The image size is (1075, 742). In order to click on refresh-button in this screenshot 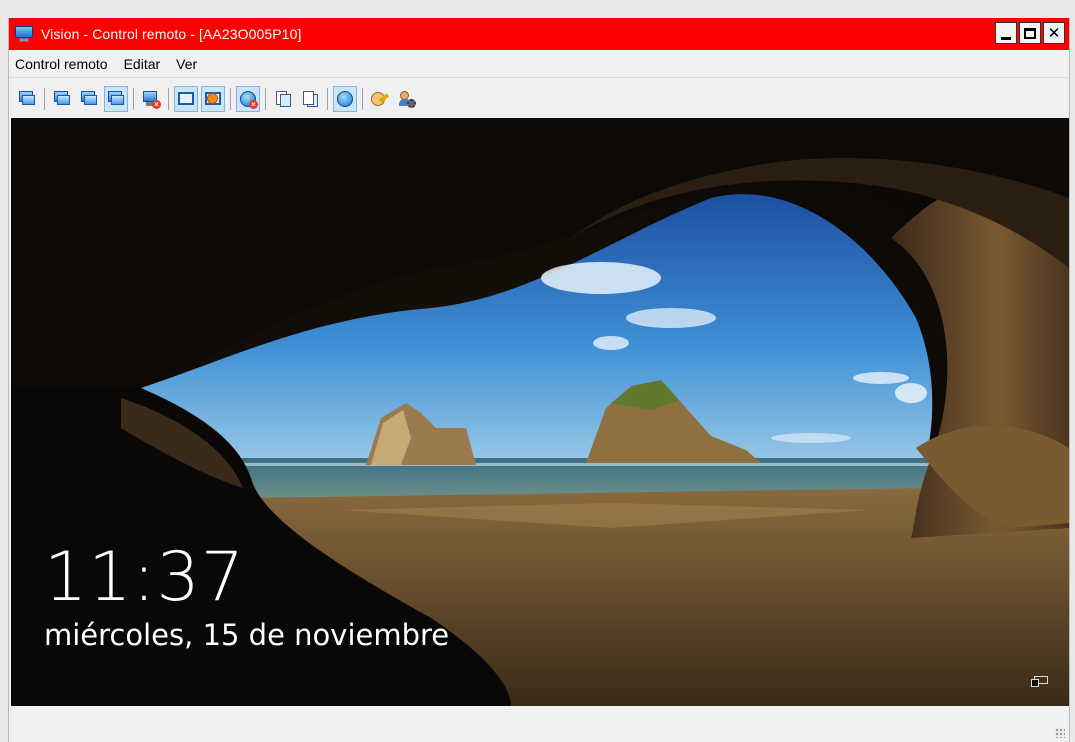, I will do `click(345, 99)`.